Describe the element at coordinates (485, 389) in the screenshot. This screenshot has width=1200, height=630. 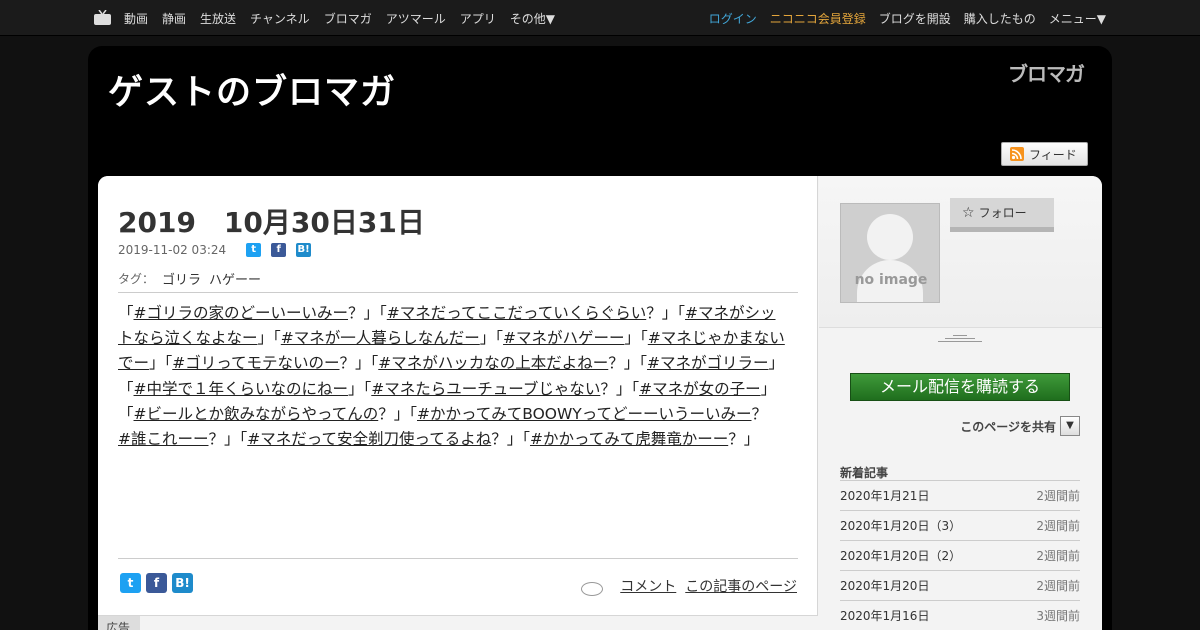
I see `hashtag-link: #マネたらユーチューブじゃない` at that location.